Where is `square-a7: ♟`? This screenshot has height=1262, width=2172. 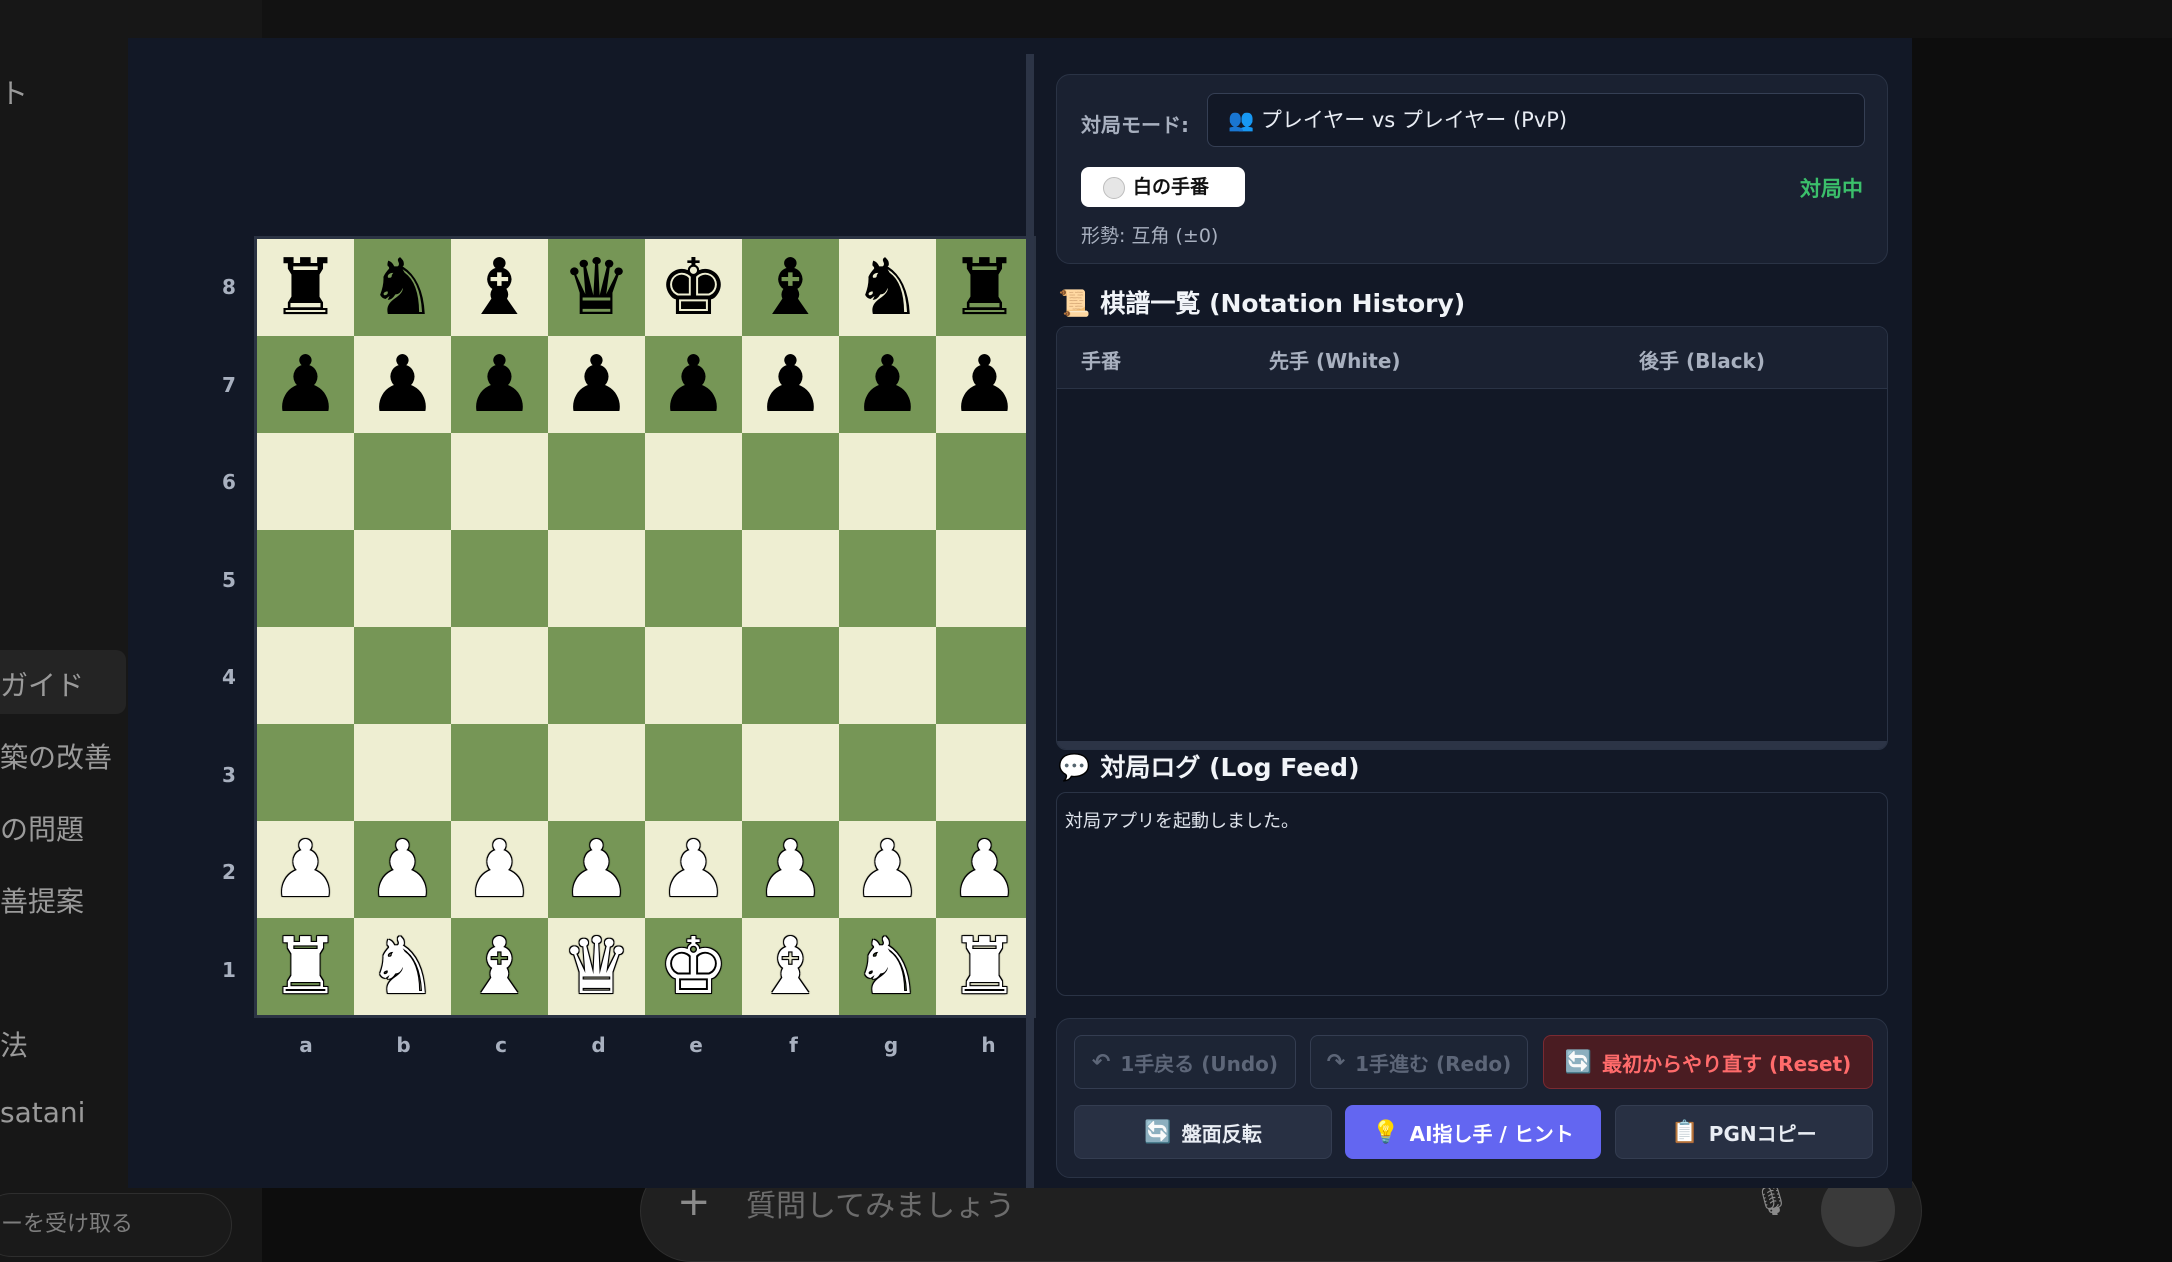
square-a7: ♟ is located at coordinates (305, 384).